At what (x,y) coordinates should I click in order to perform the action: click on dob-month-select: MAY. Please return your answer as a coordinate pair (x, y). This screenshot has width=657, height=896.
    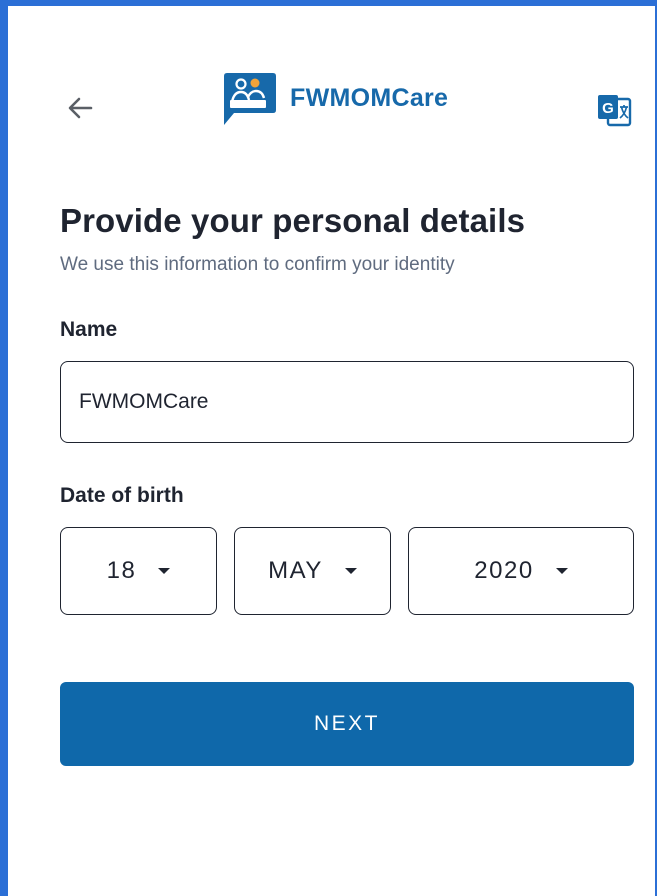
    Looking at the image, I should click on (312, 571).